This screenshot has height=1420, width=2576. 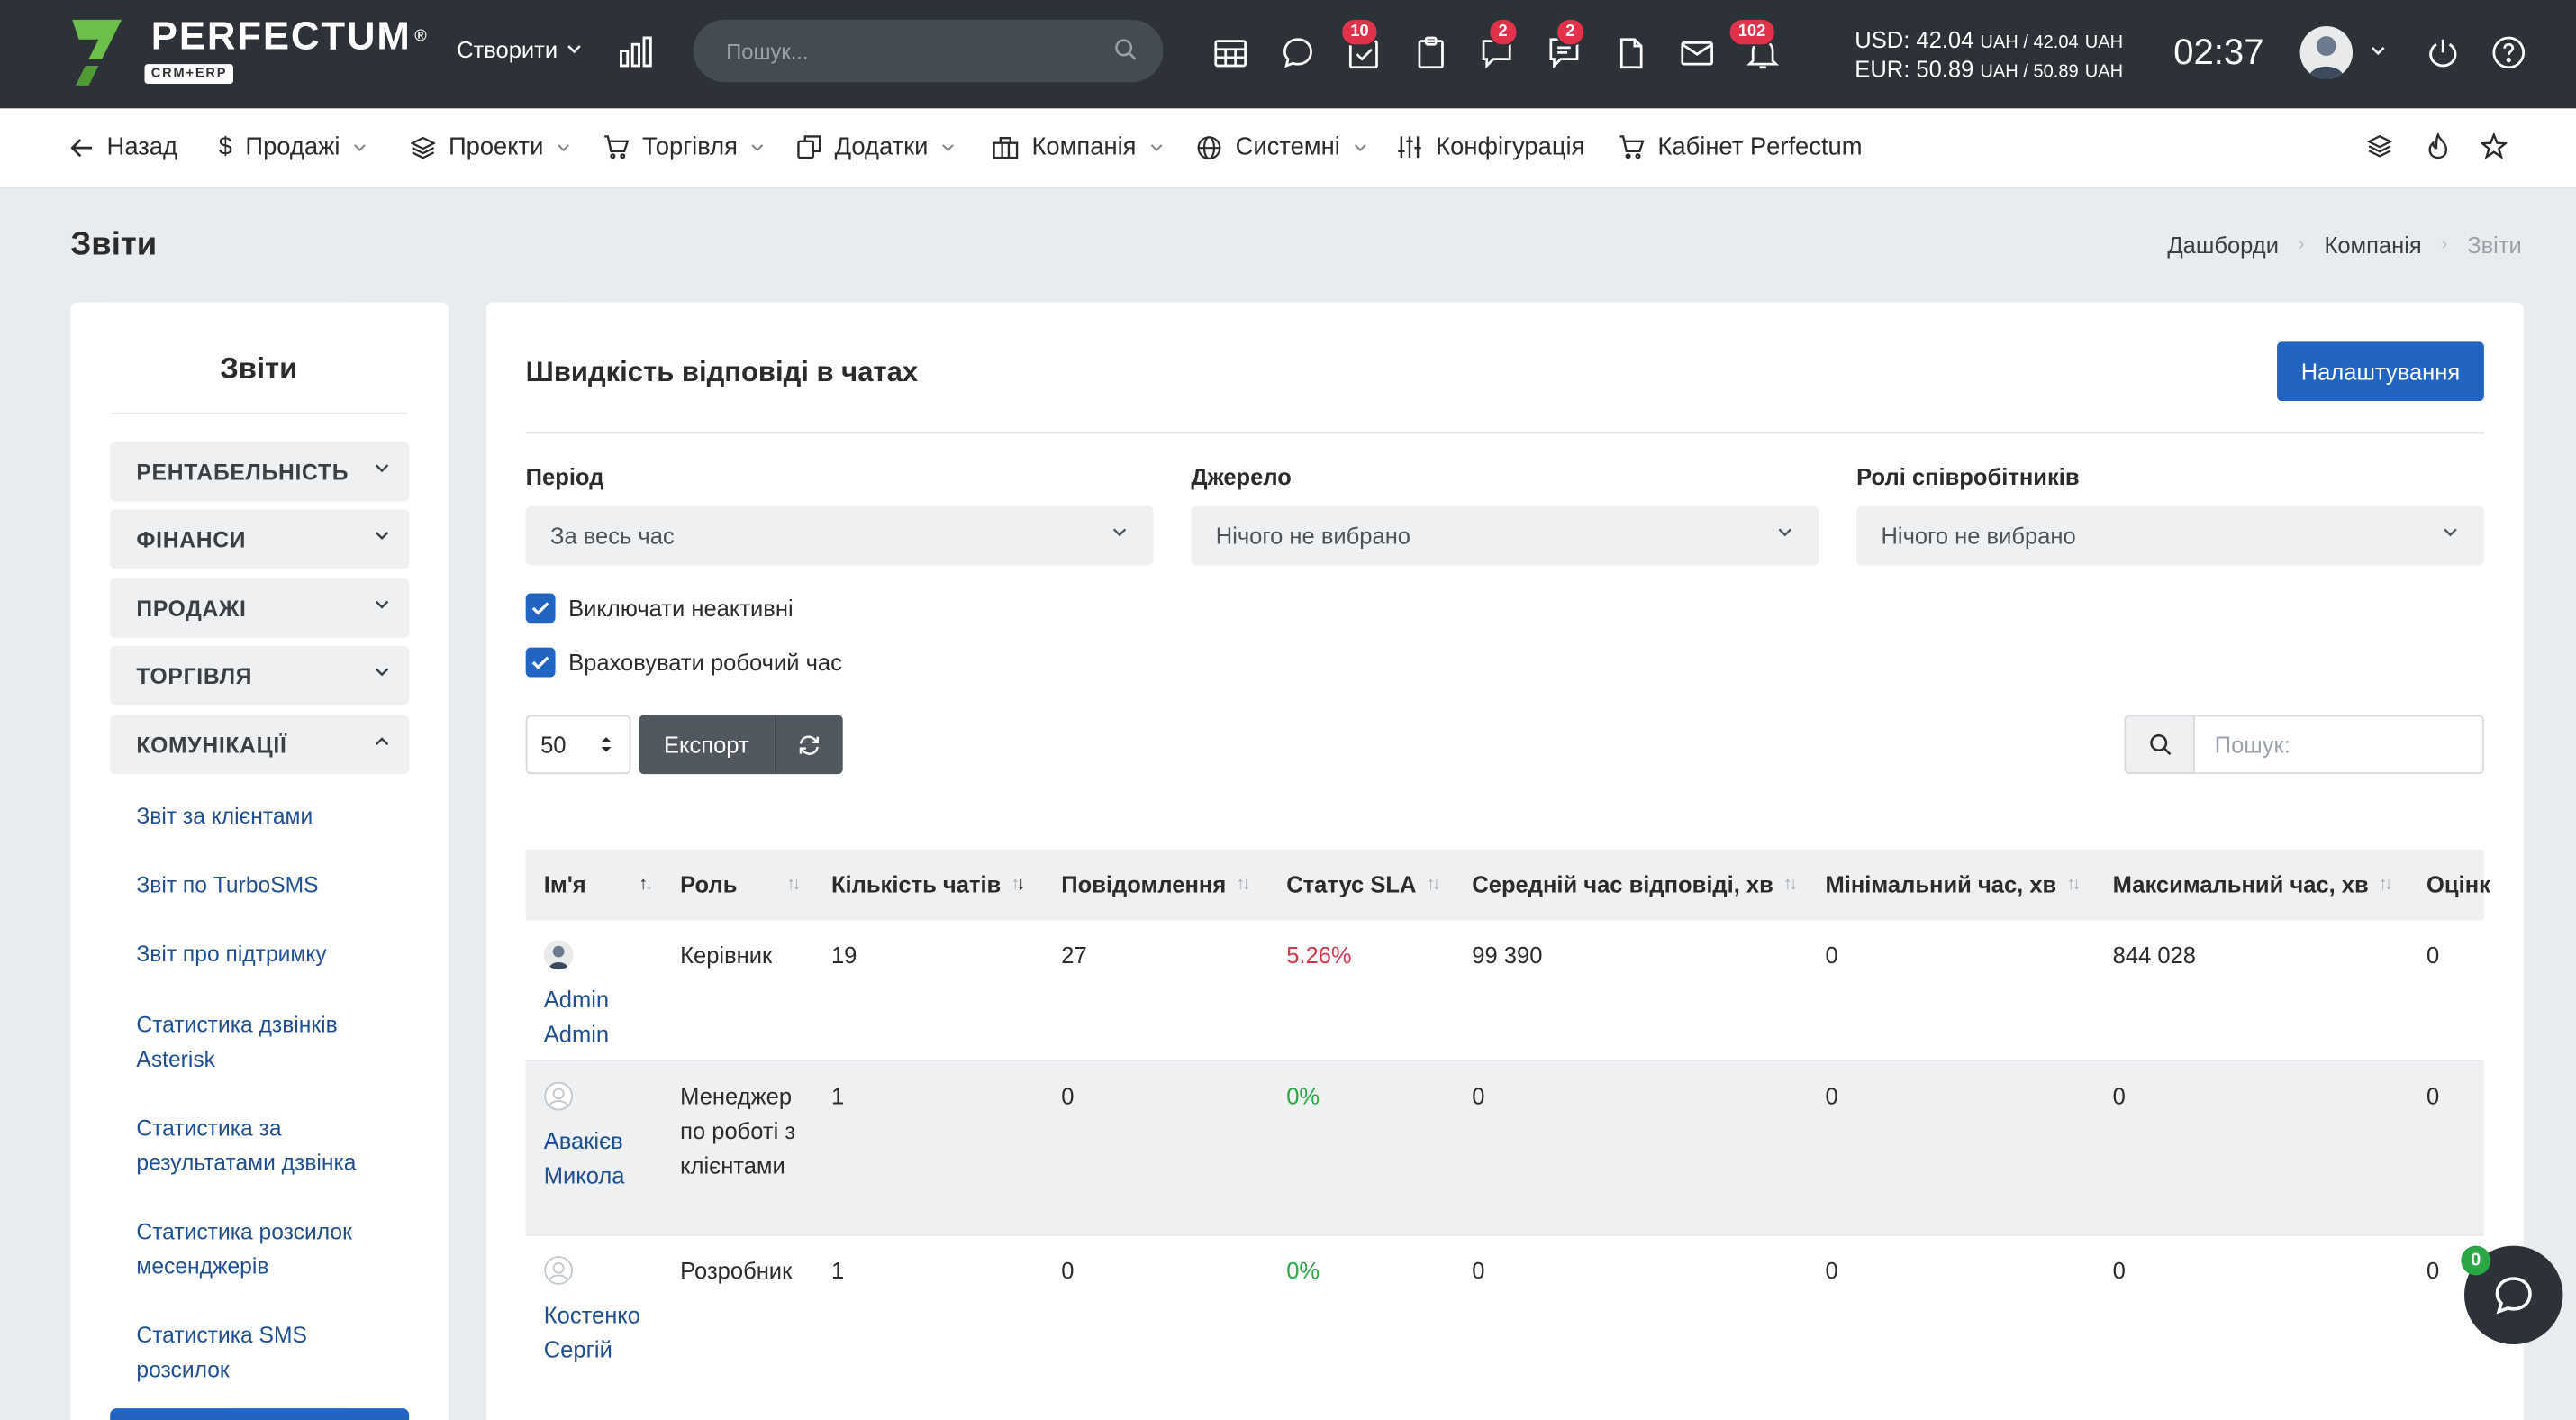 What do you see at coordinates (123, 147) in the screenshot?
I see `nav-back: Назад` at bounding box center [123, 147].